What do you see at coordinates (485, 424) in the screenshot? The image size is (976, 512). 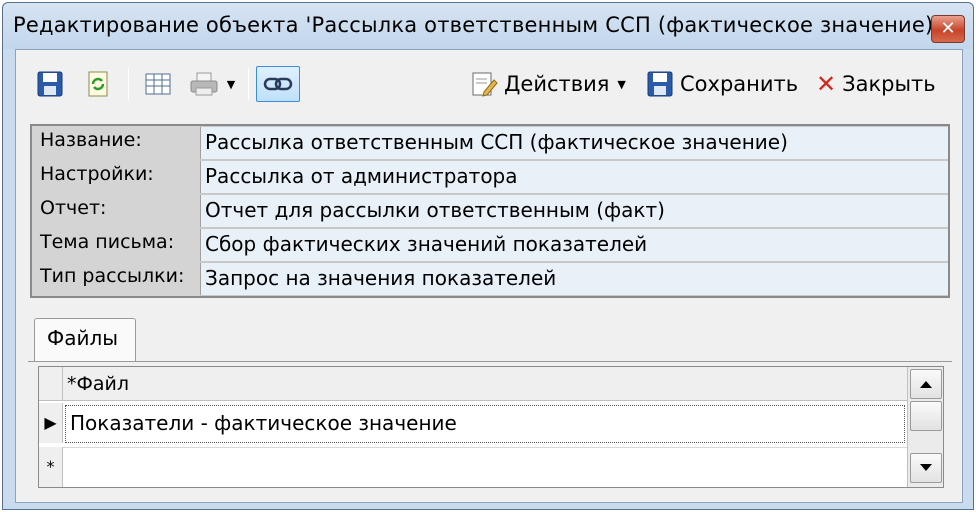 I see `file-cell: Показатели - фактическое значение` at bounding box center [485, 424].